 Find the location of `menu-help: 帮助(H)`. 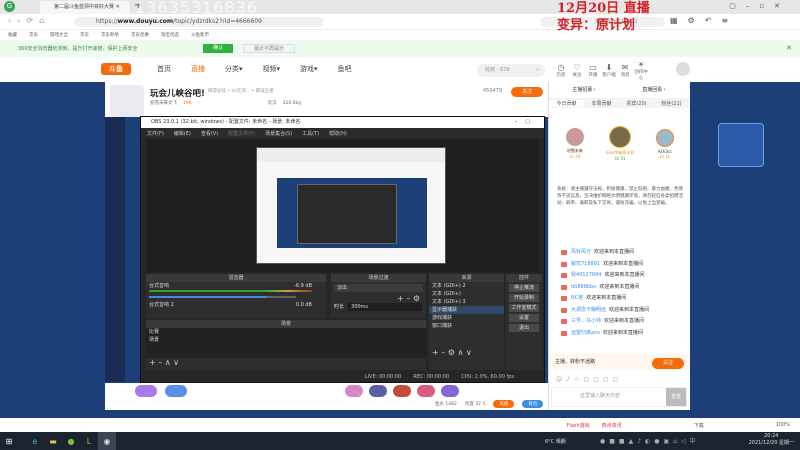

menu-help: 帮助(H) is located at coordinates (338, 133).